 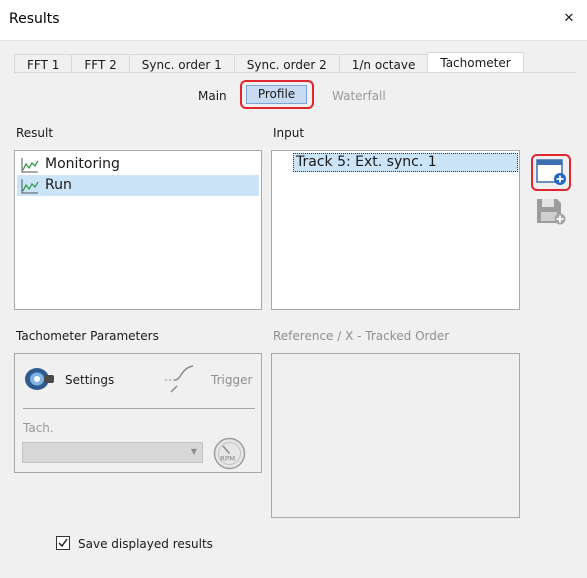 I want to click on result-label: Result, so click(x=35, y=133).